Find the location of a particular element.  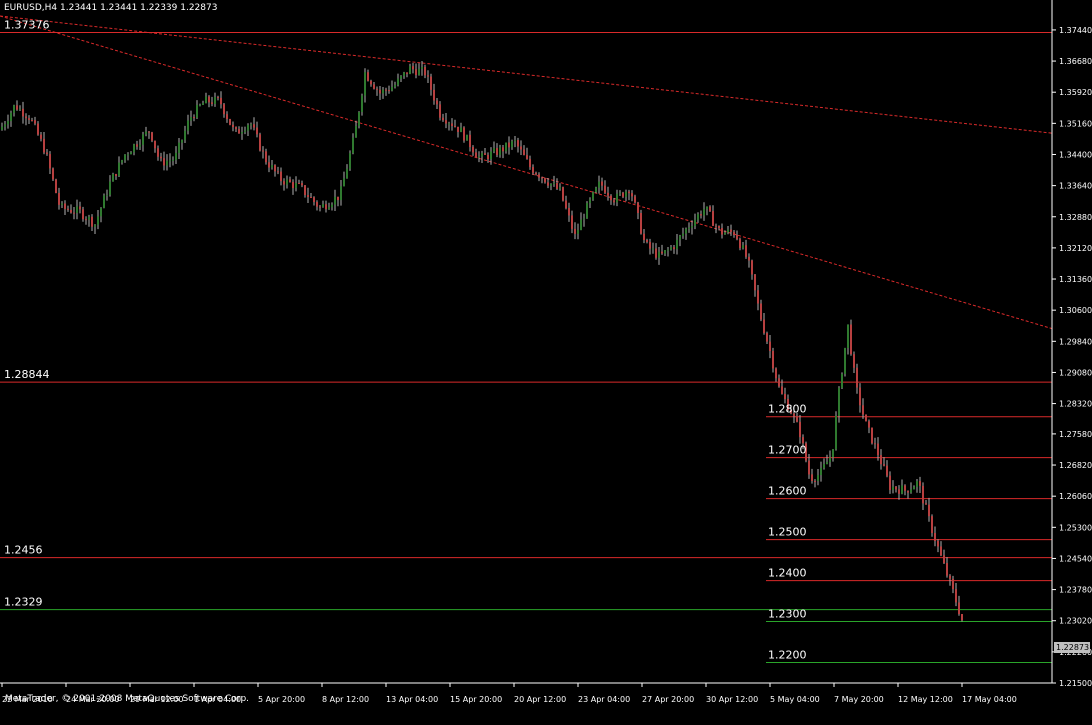

price-tick-label: 1.23020 is located at coordinates (1075, 621).